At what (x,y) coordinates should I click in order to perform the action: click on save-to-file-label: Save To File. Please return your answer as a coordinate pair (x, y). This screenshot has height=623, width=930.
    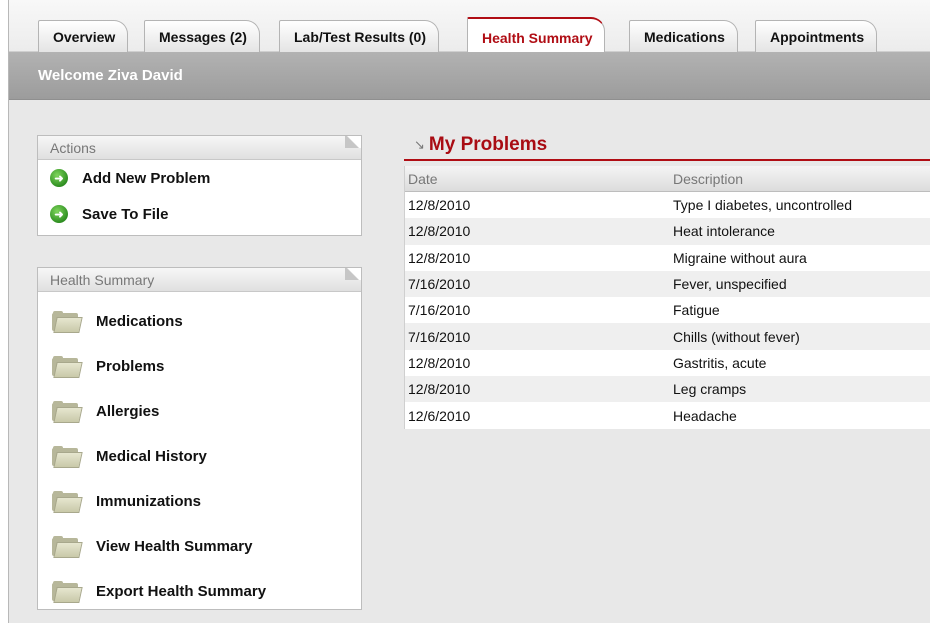
    Looking at the image, I should click on (125, 214).